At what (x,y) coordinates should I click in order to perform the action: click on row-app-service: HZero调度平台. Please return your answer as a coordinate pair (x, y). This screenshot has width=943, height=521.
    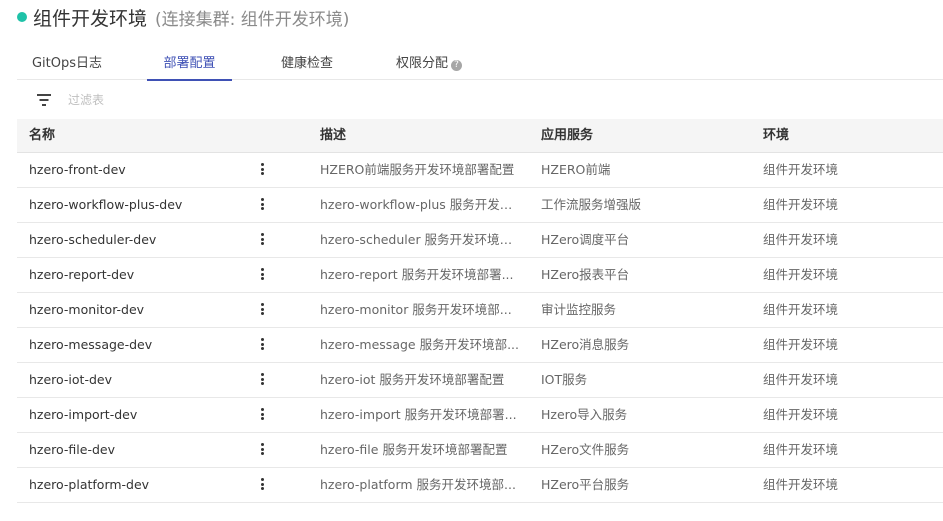
    Looking at the image, I should click on (585, 239).